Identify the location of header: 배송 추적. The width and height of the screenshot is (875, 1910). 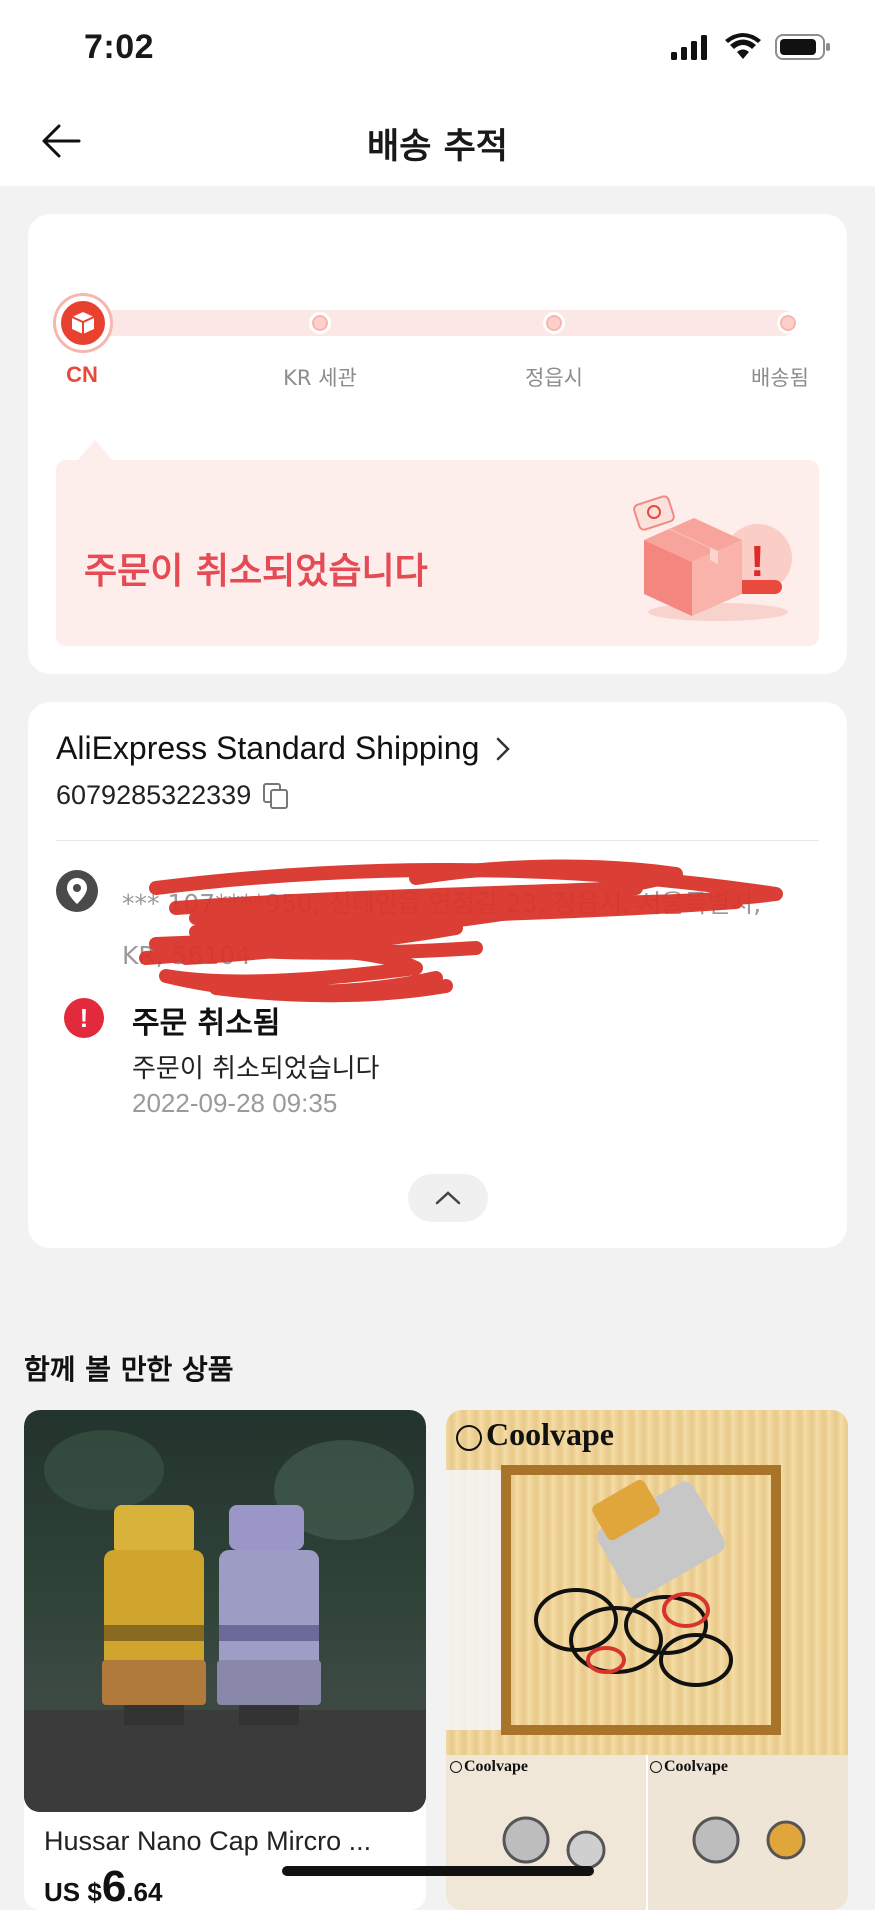
(437, 141).